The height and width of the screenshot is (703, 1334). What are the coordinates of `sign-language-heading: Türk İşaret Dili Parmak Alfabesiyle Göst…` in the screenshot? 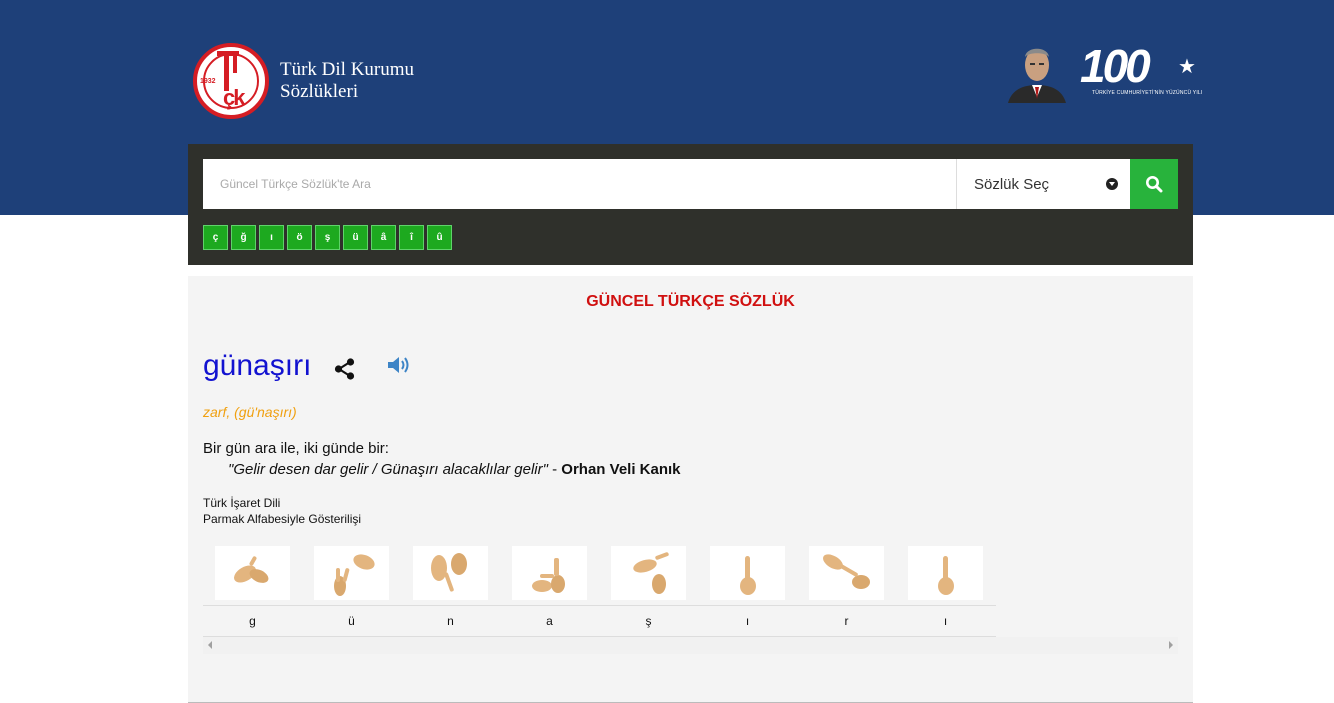 It's located at (282, 511).